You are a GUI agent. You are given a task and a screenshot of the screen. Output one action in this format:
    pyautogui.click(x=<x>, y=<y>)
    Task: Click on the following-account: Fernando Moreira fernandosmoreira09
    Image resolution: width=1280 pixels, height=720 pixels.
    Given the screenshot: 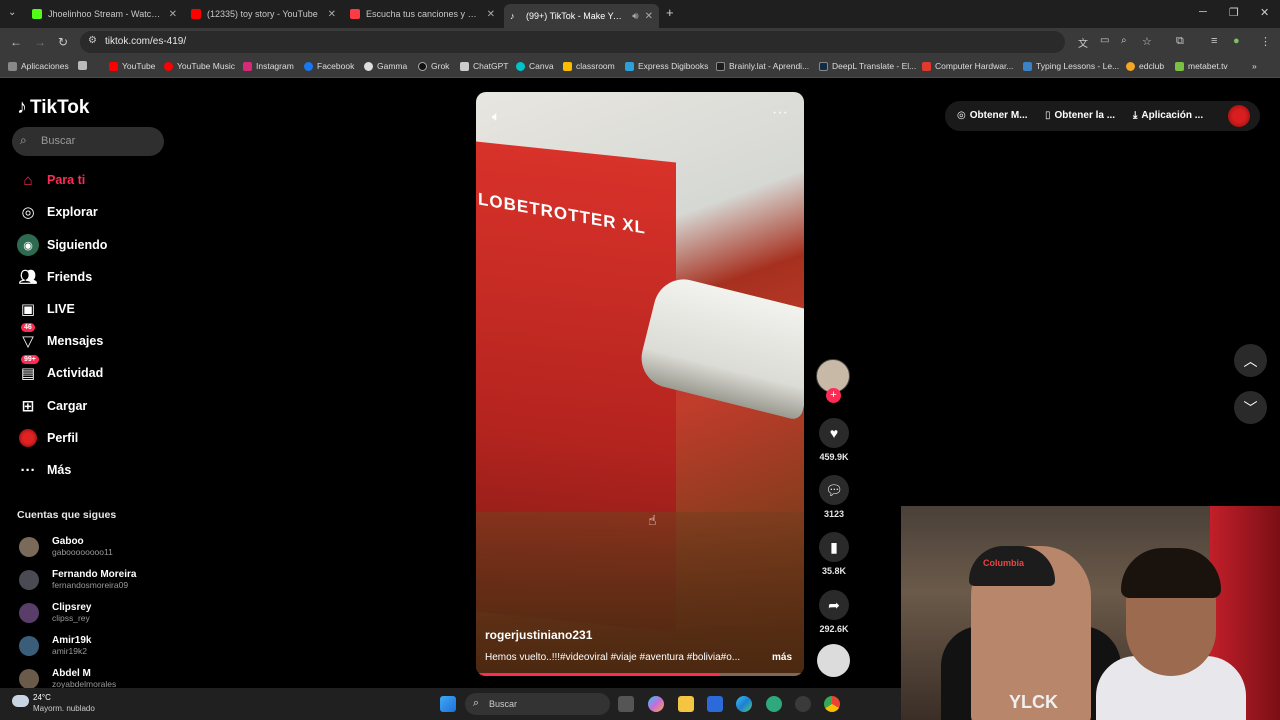 What is the action you would take?
    pyautogui.click(x=77, y=579)
    